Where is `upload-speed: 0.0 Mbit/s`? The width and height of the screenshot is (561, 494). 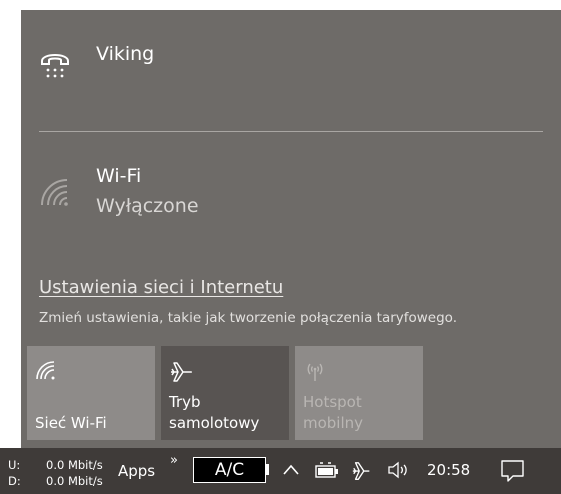
upload-speed: 0.0 Mbit/s is located at coordinates (74, 465).